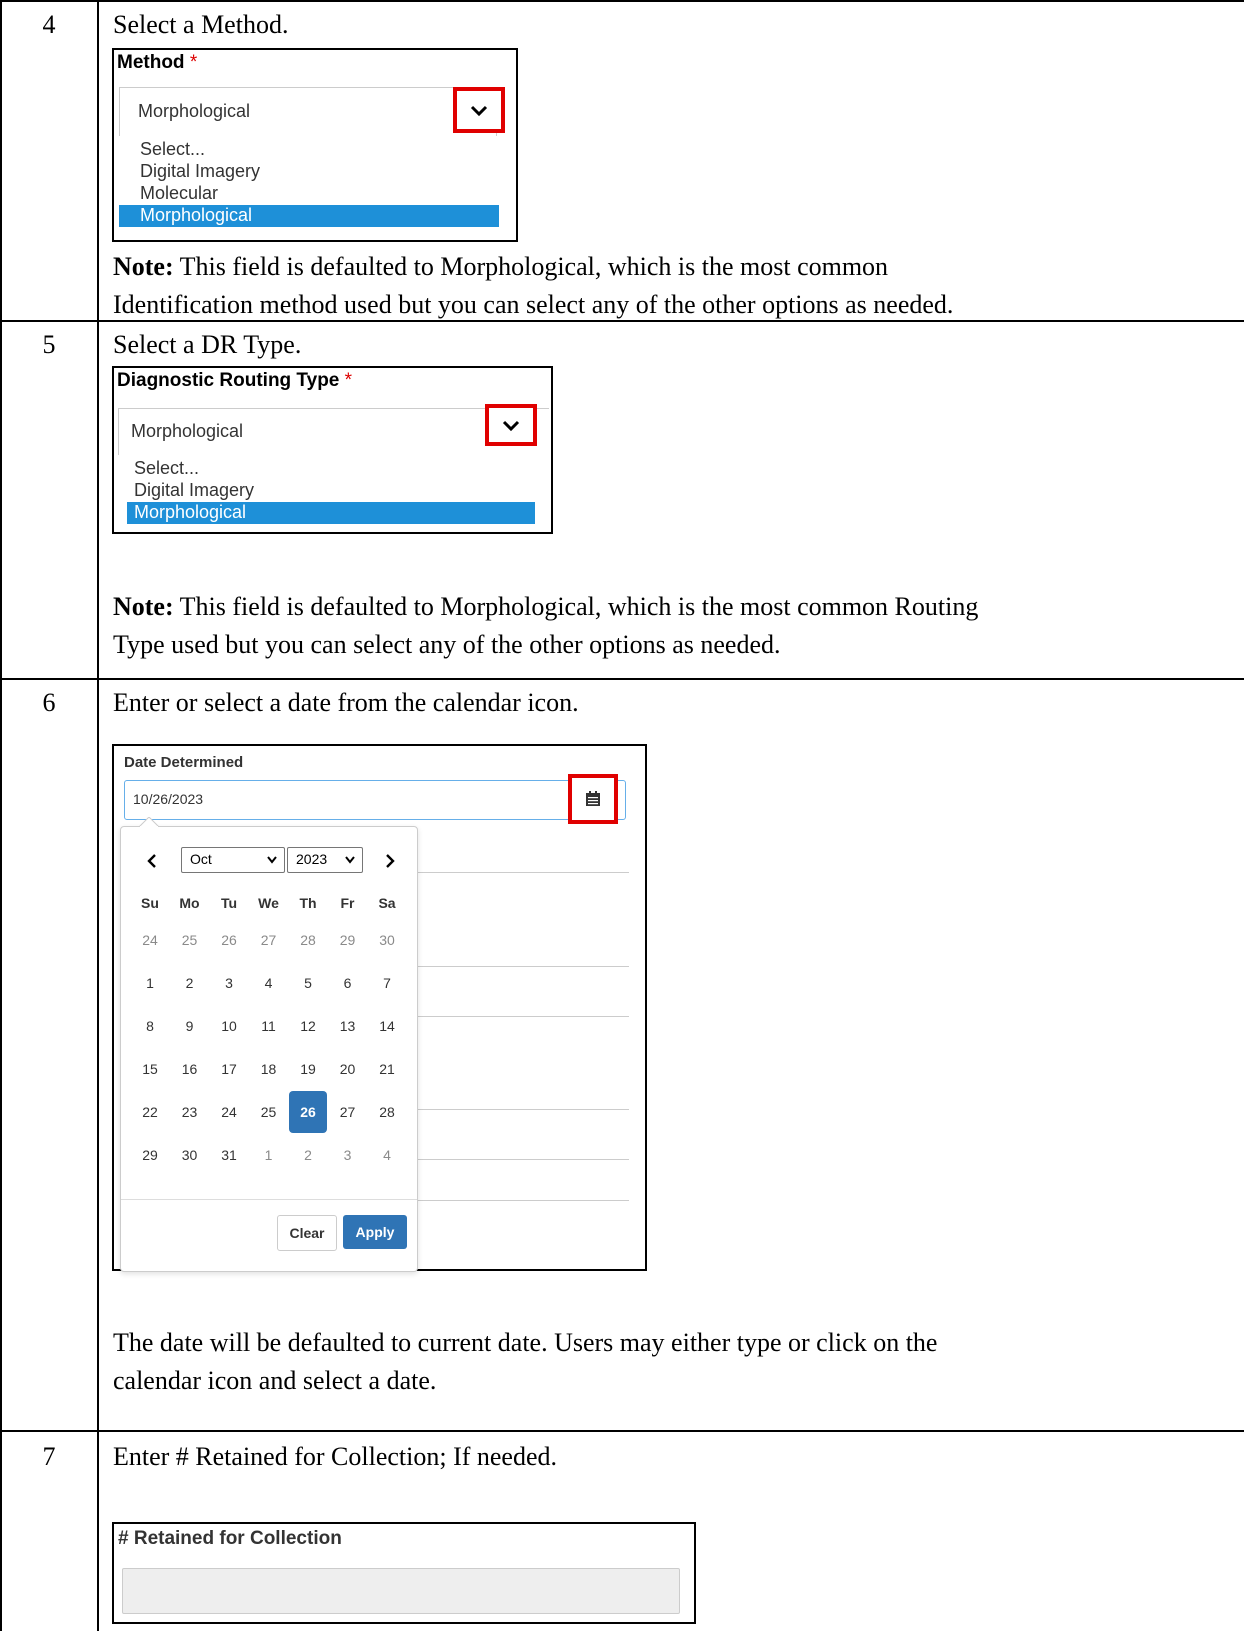 This screenshot has height=1631, width=1244. Describe the element at coordinates (201, 24) in the screenshot. I see `step-instruction: Select a Method.` at that location.